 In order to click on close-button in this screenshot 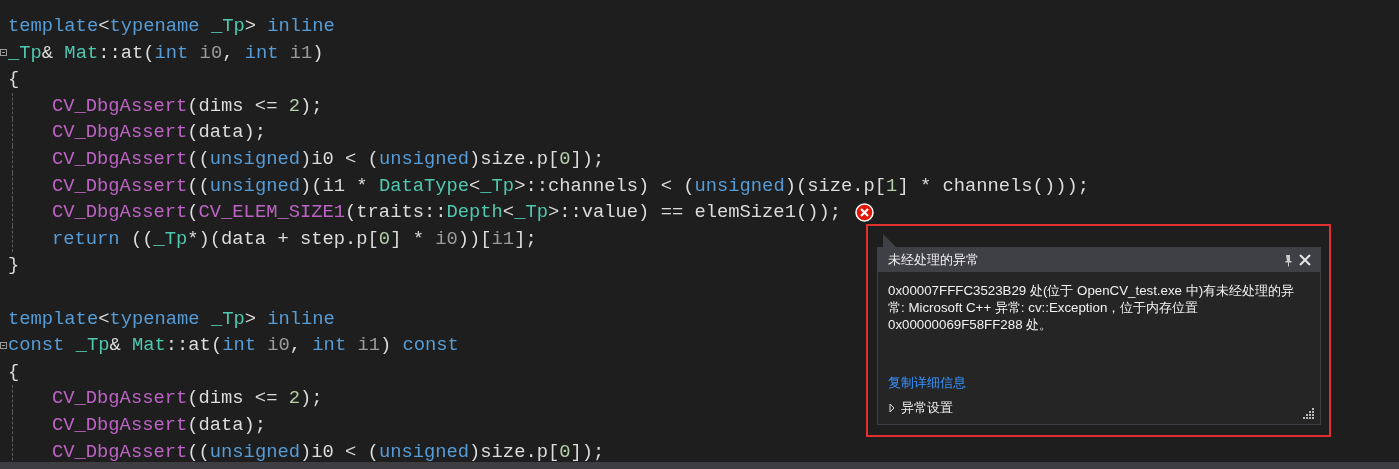, I will do `click(1305, 260)`.